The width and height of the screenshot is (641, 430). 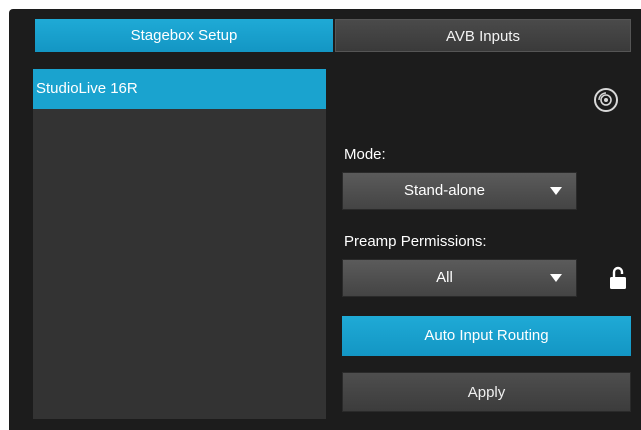 What do you see at coordinates (459, 278) in the screenshot?
I see `preamp-permissions-dropdown: All` at bounding box center [459, 278].